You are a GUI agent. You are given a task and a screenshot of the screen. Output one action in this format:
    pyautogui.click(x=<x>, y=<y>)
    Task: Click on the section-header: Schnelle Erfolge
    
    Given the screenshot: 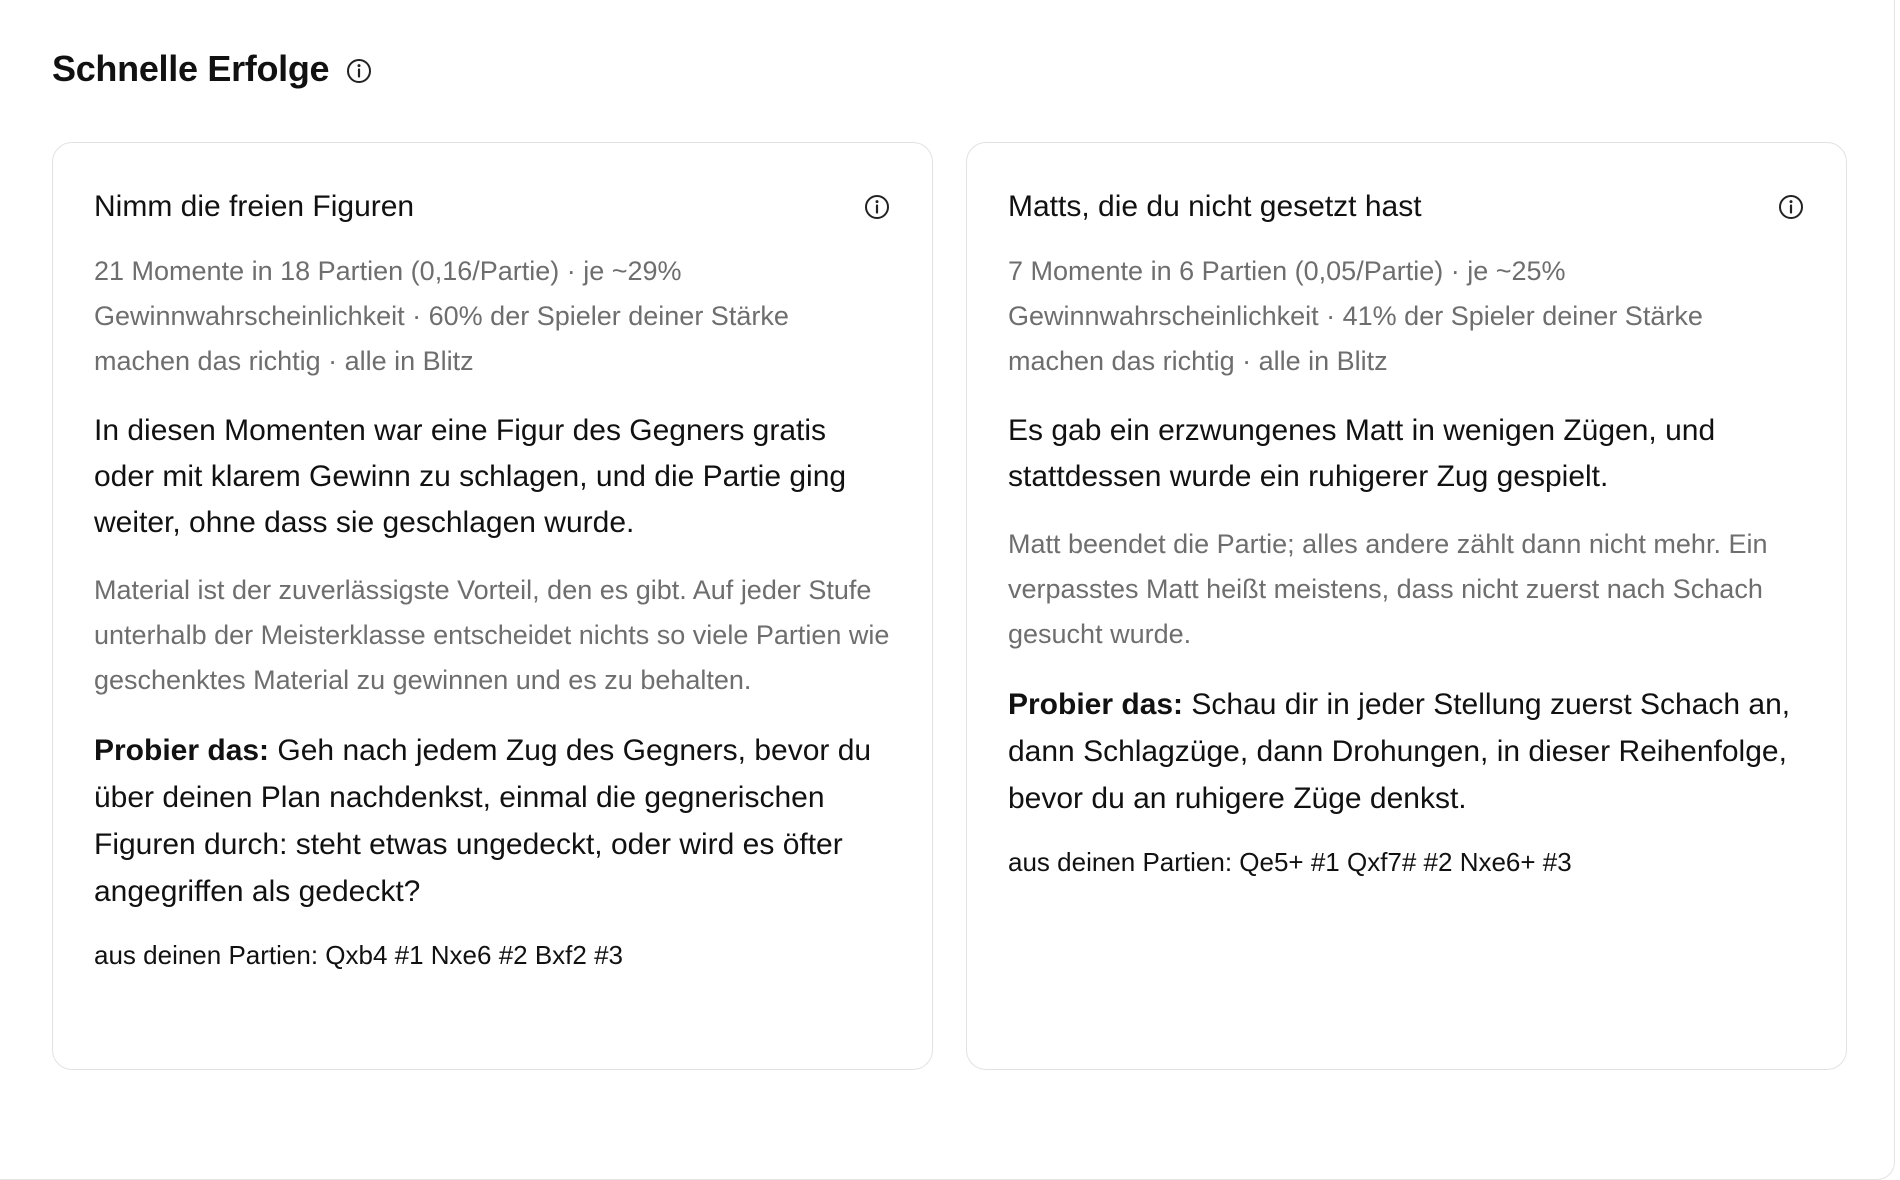 What is the action you would take?
    pyautogui.click(x=212, y=69)
    